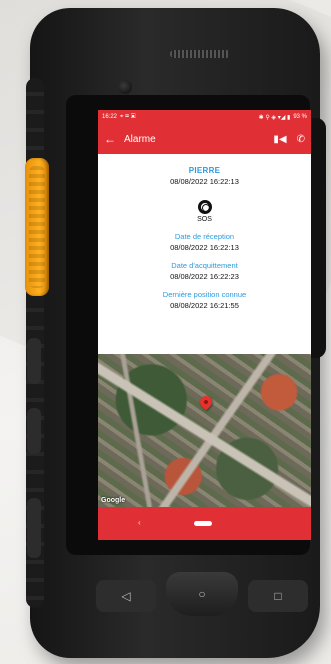 This screenshot has height=664, width=331. What do you see at coordinates (139, 522) in the screenshot?
I see `nav-back-chevron-icon: ‹` at bounding box center [139, 522].